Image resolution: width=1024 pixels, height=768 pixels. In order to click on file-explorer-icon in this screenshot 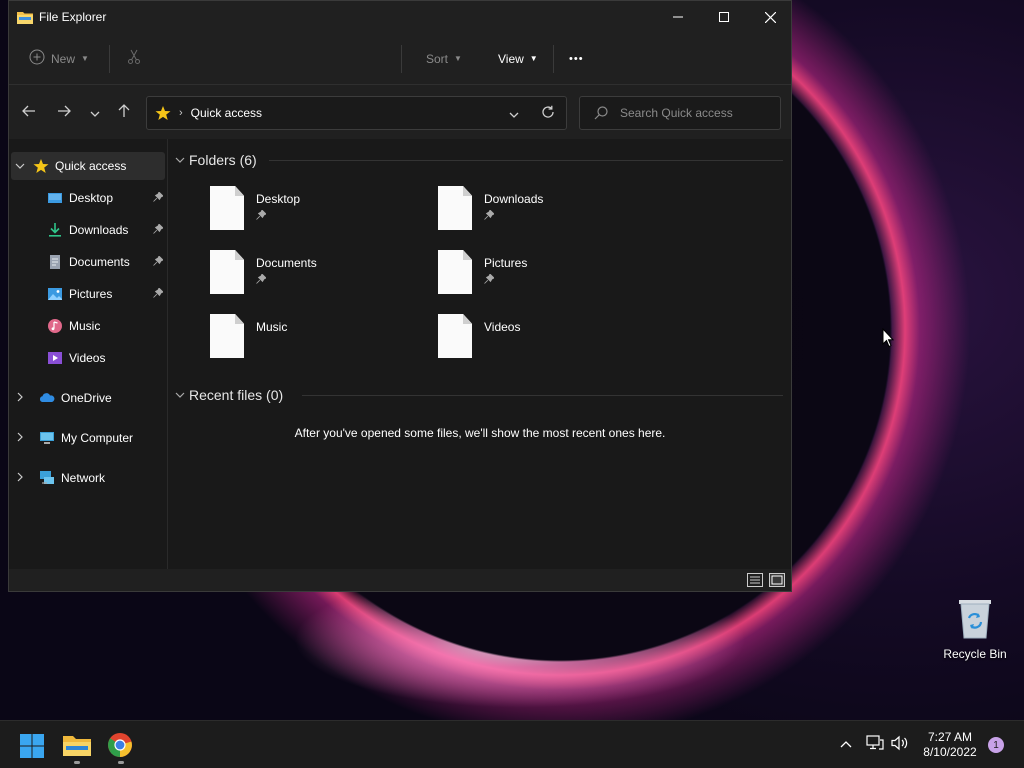, I will do `click(77, 746)`.